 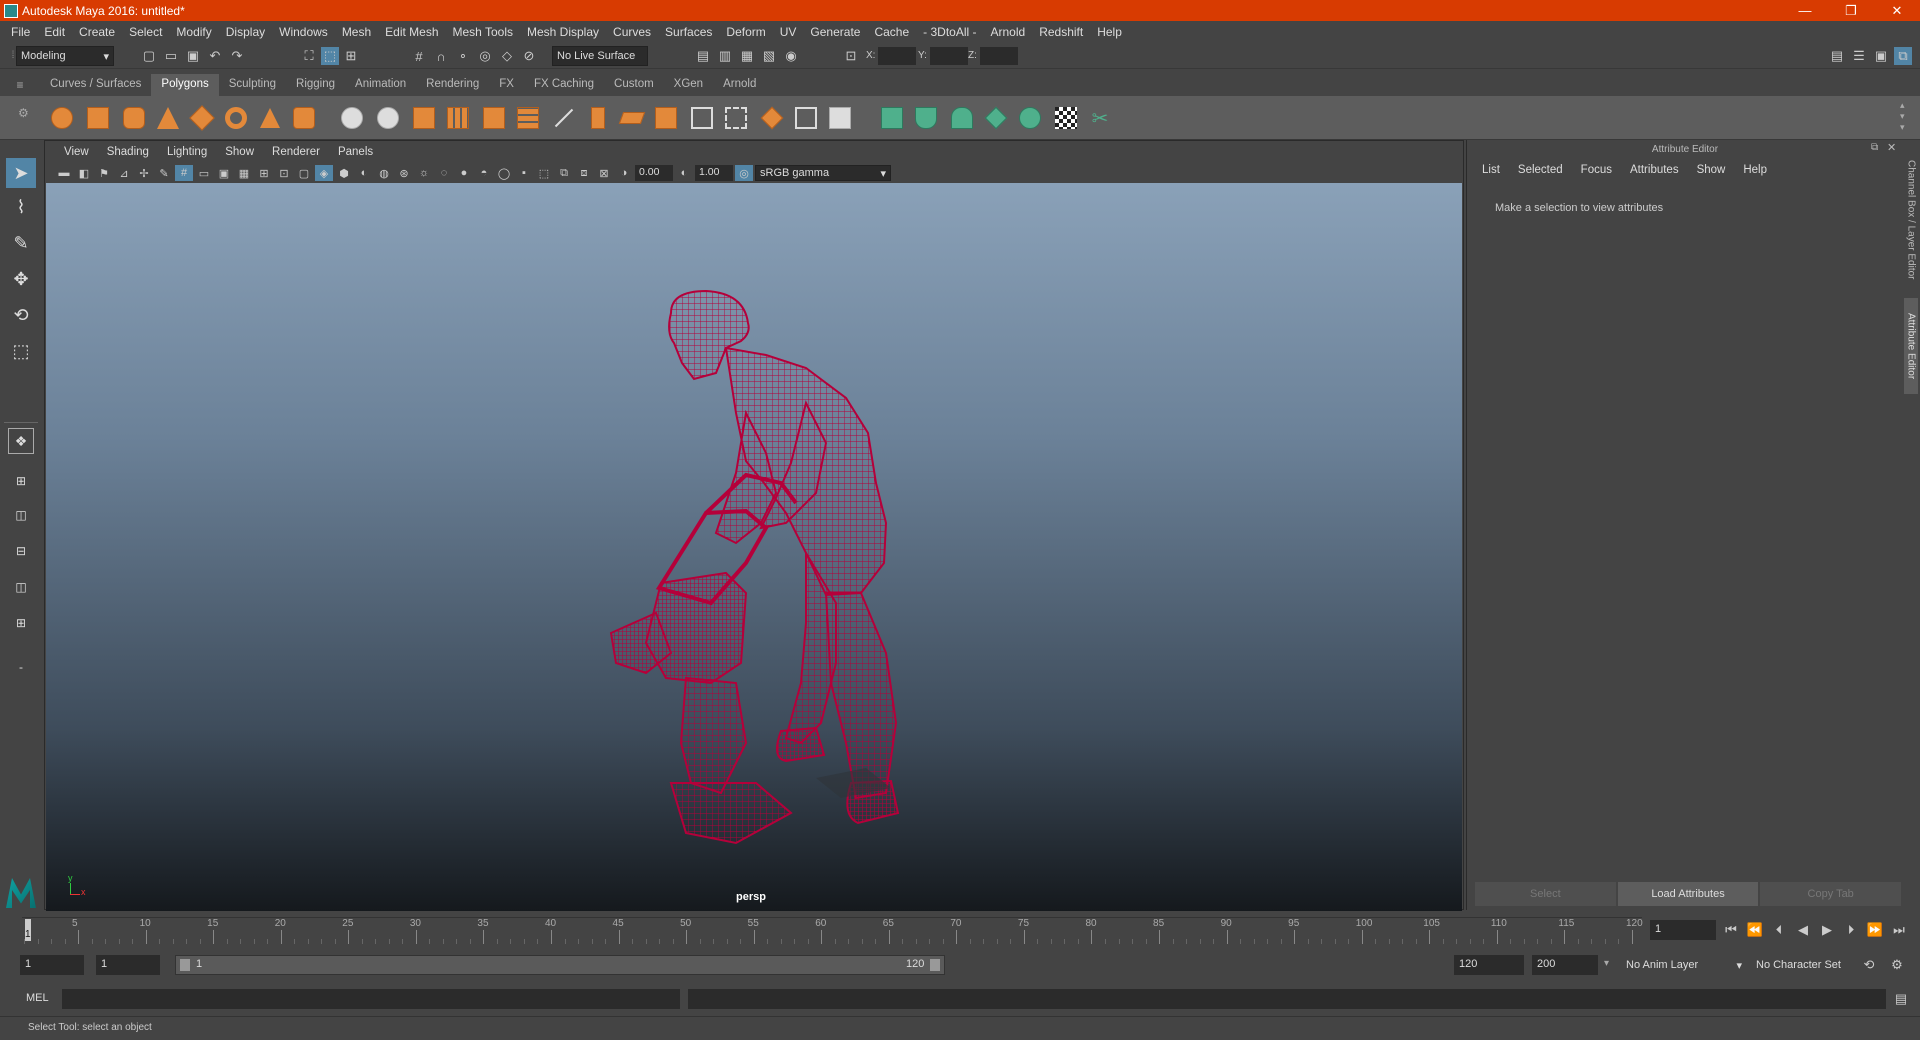 What do you see at coordinates (485, 56) in the screenshot?
I see `snap-view-icon: ◎` at bounding box center [485, 56].